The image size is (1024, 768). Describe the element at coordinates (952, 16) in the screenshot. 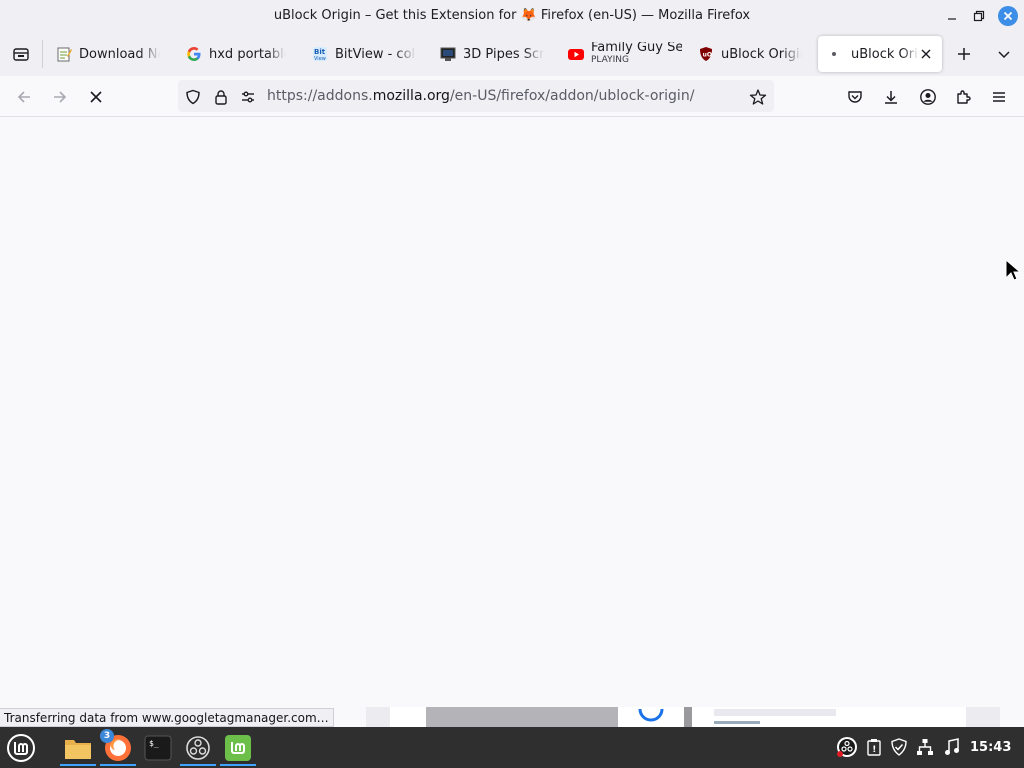

I see `minimize-button` at that location.